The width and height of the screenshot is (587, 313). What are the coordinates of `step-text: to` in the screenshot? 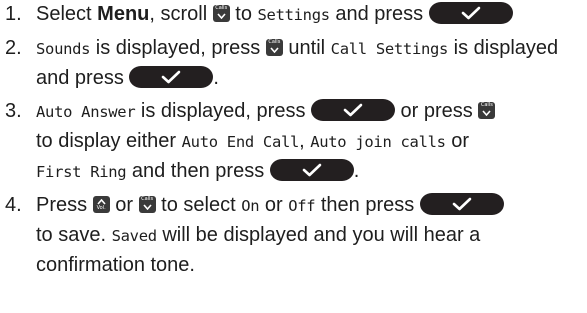 It's located at (243, 14).